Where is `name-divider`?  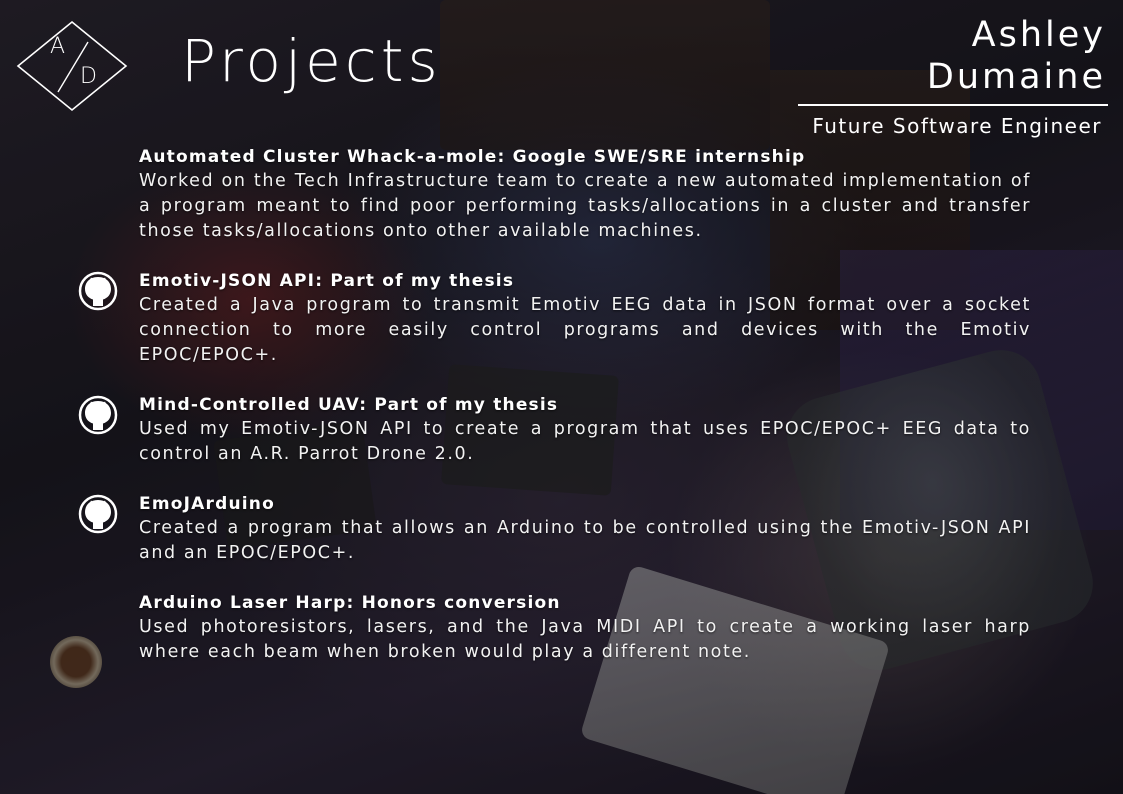
name-divider is located at coordinates (953, 105).